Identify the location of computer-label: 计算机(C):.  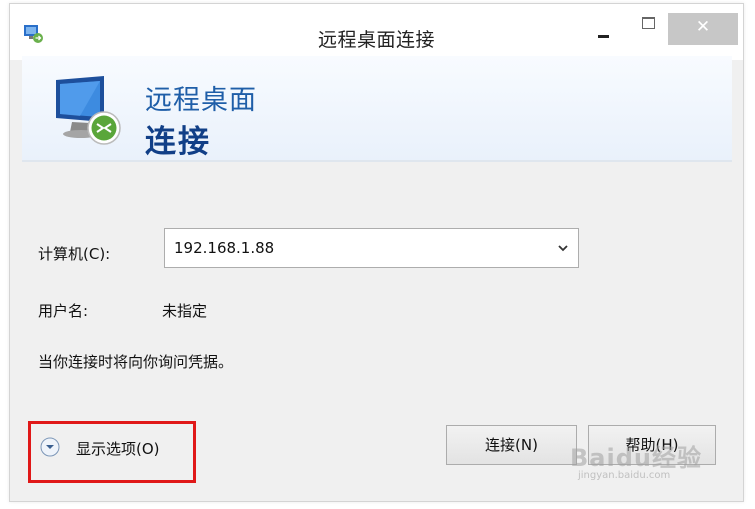
(74, 254).